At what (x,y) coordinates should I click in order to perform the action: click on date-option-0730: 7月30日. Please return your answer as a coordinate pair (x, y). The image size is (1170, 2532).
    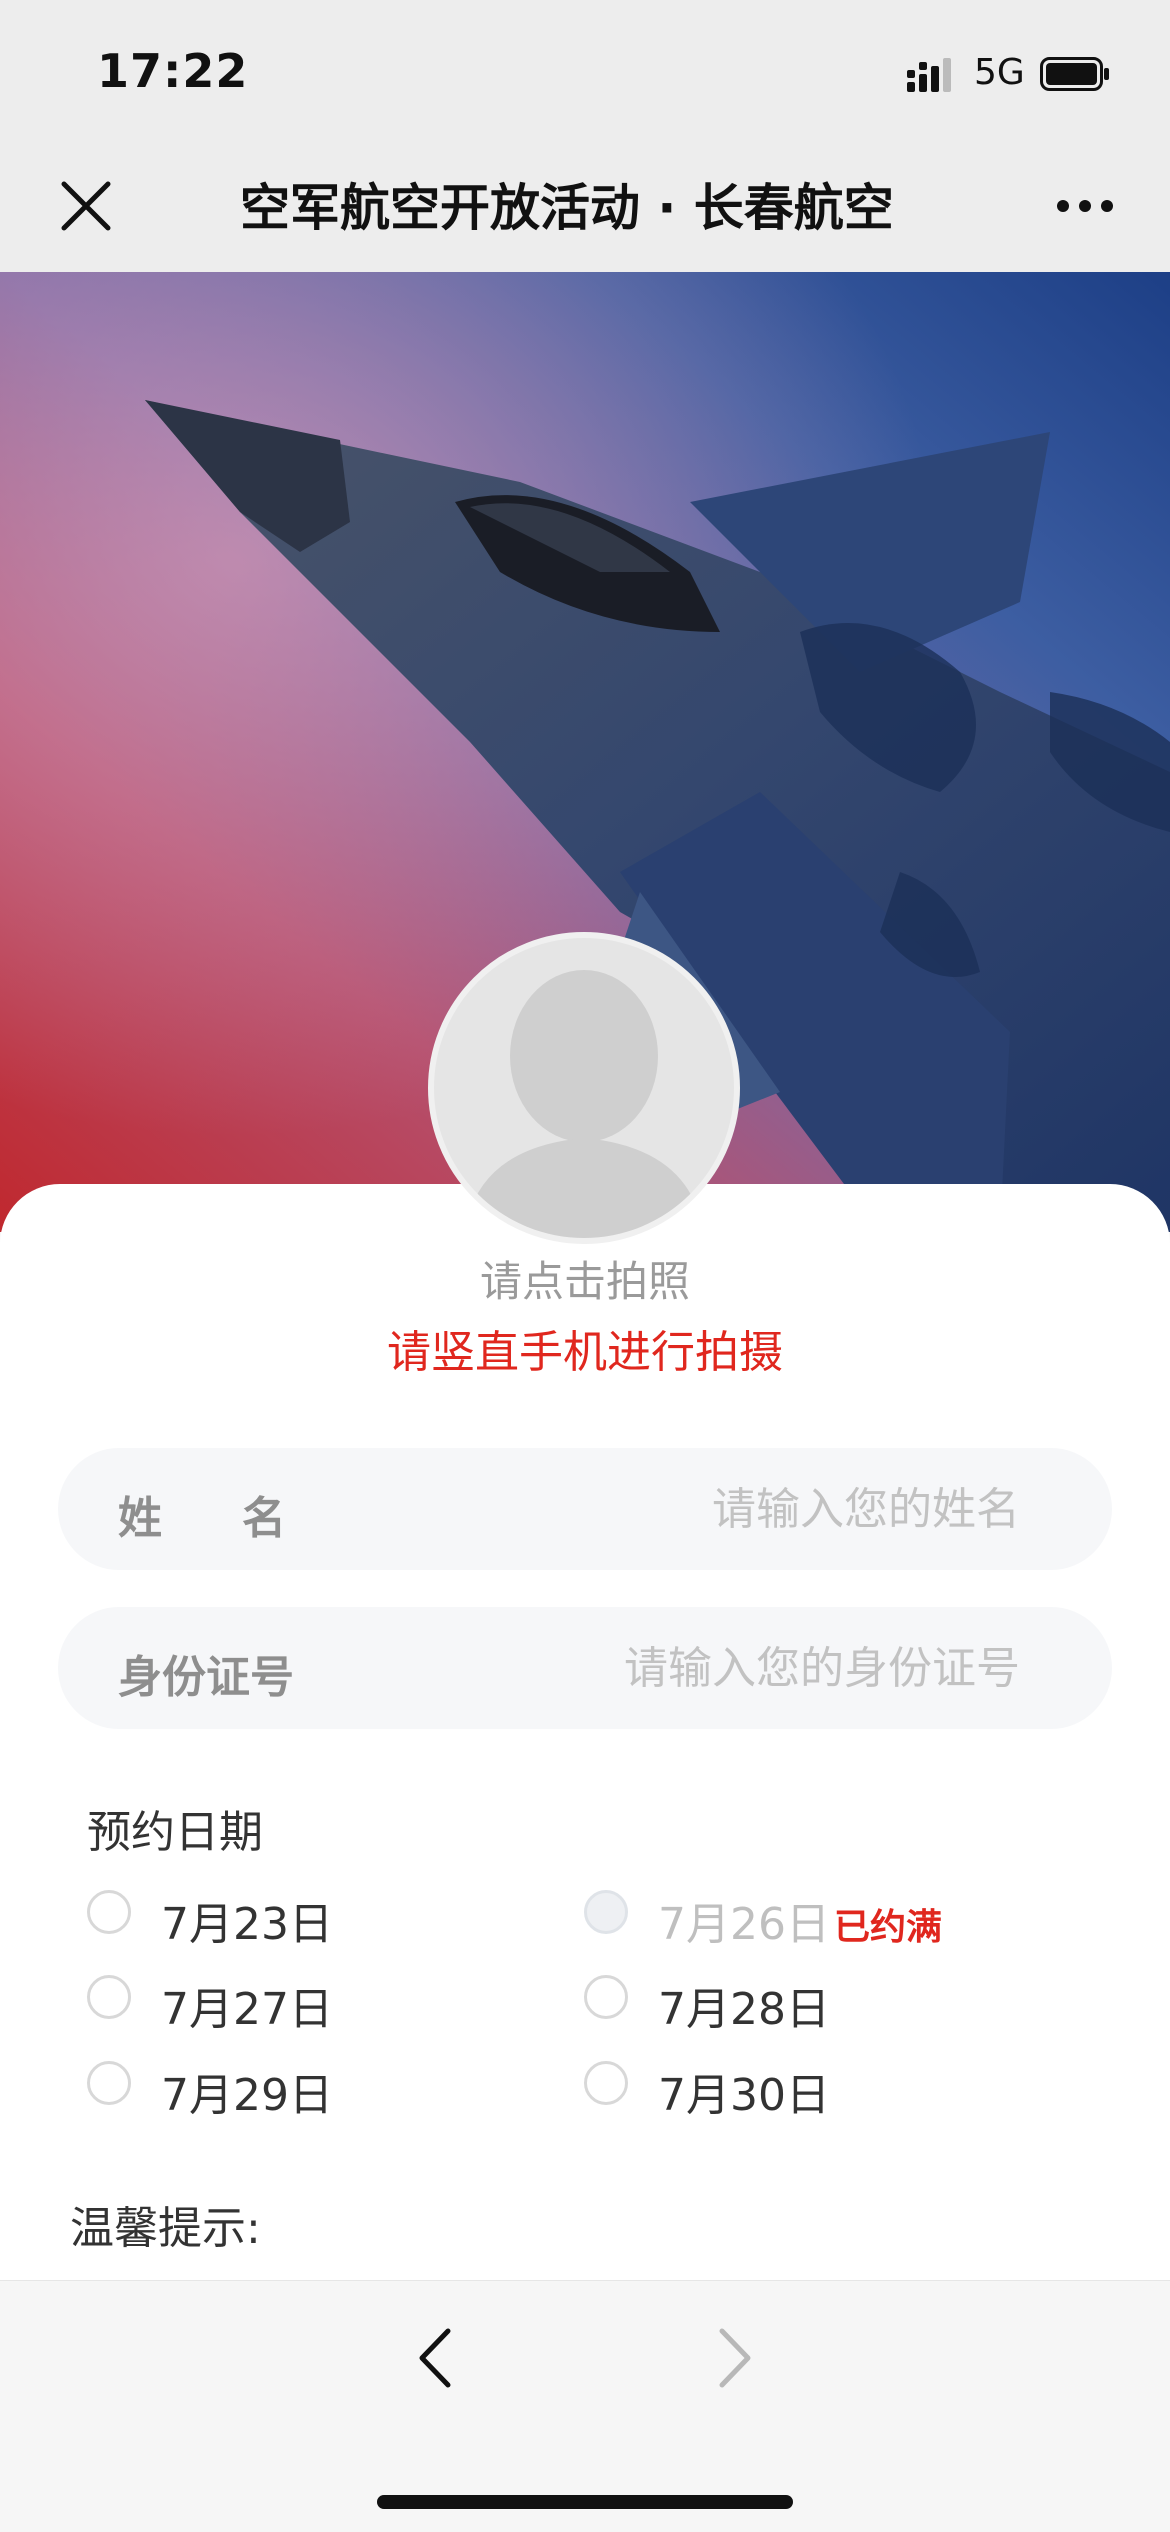
    Looking at the image, I should click on (734, 2088).